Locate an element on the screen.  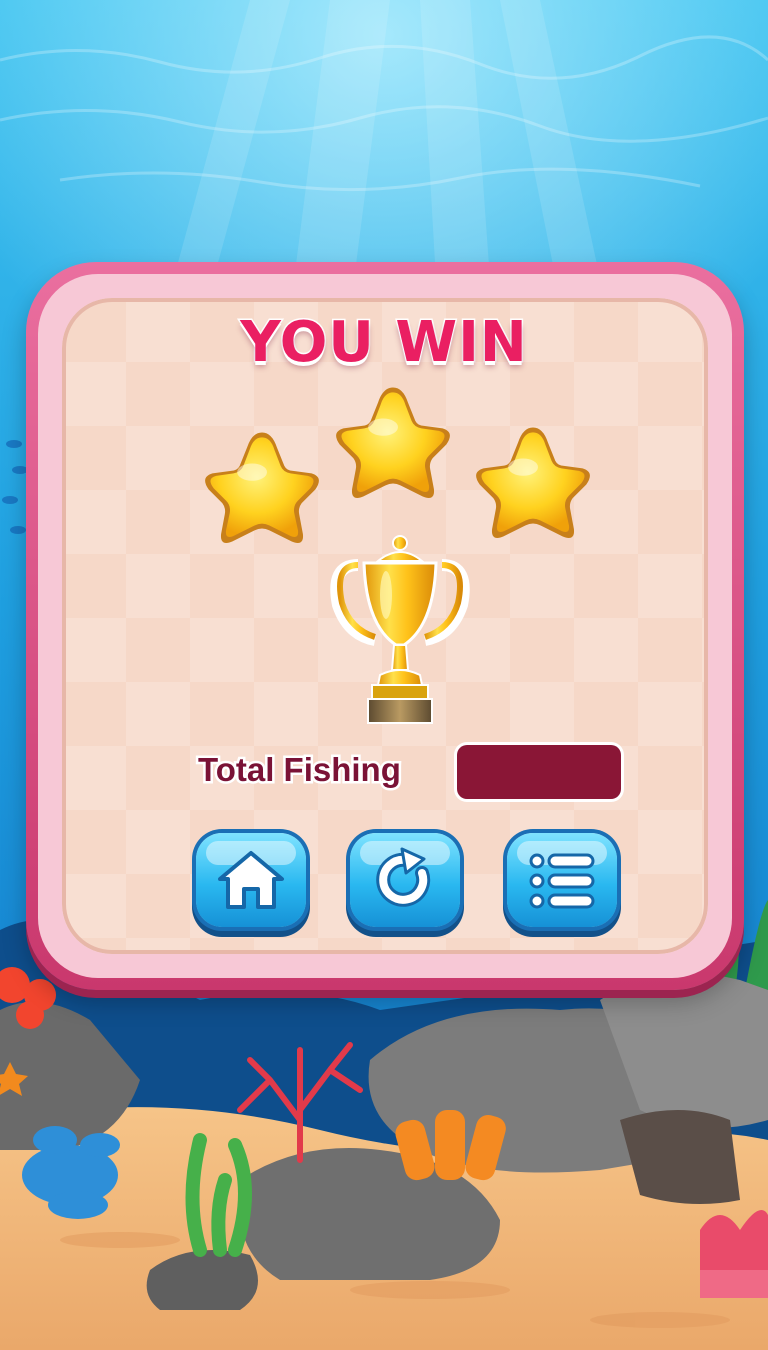
home-icon is located at coordinates (251, 880).